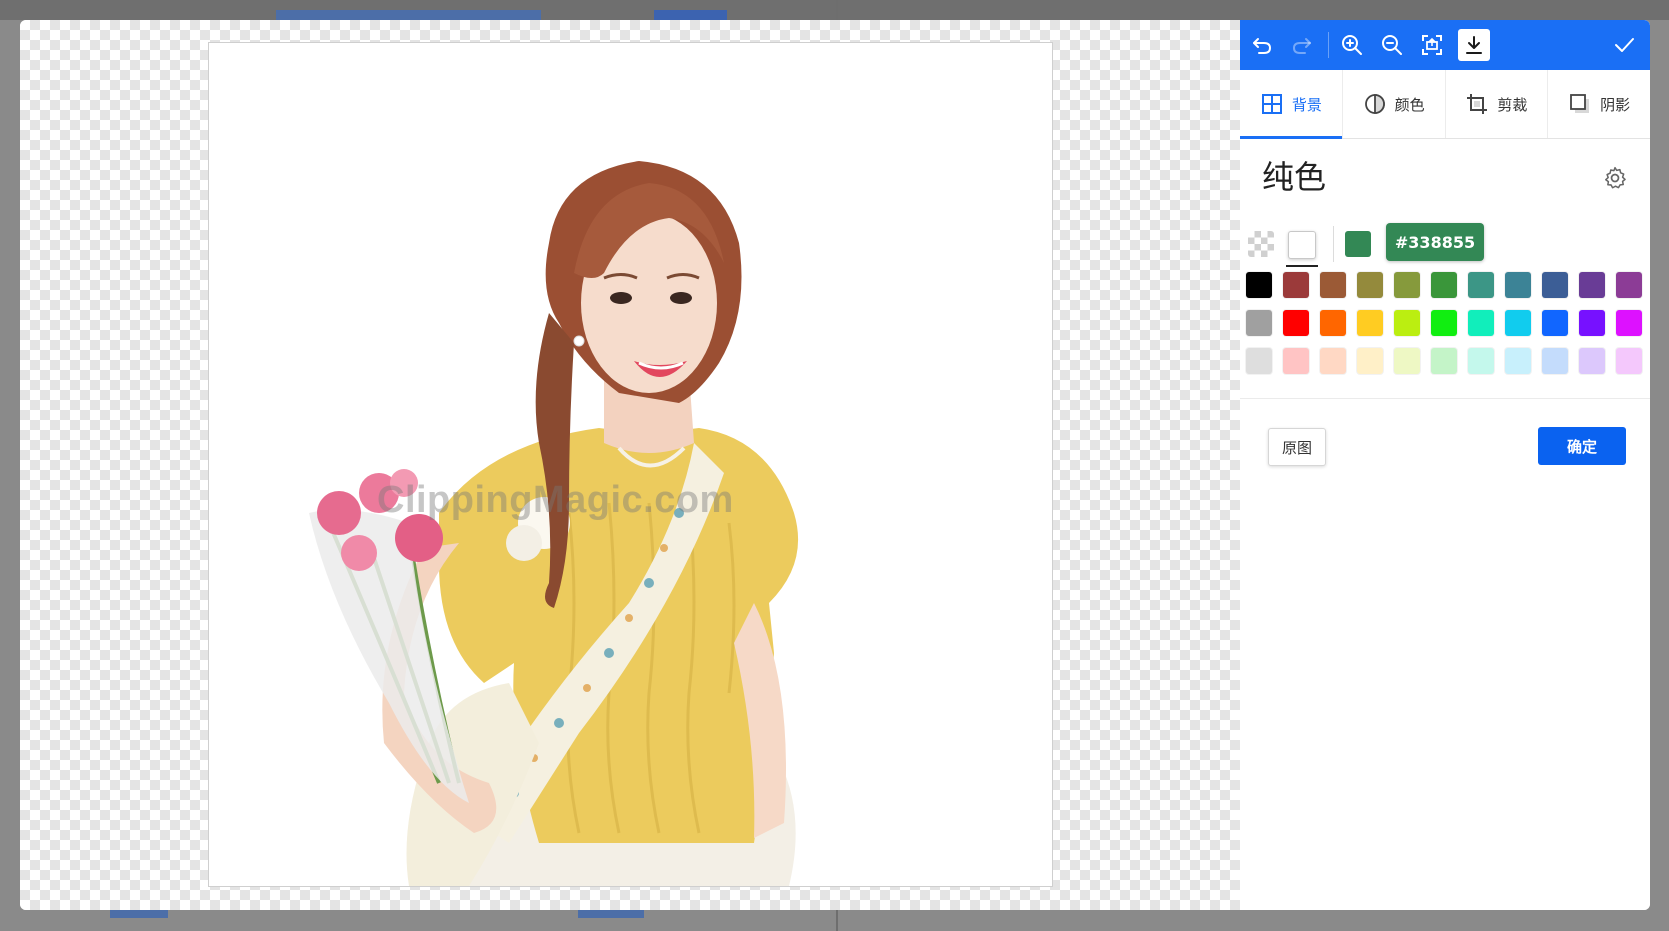 This screenshot has height=931, width=1669. I want to click on grid-icon, so click(1271, 104).